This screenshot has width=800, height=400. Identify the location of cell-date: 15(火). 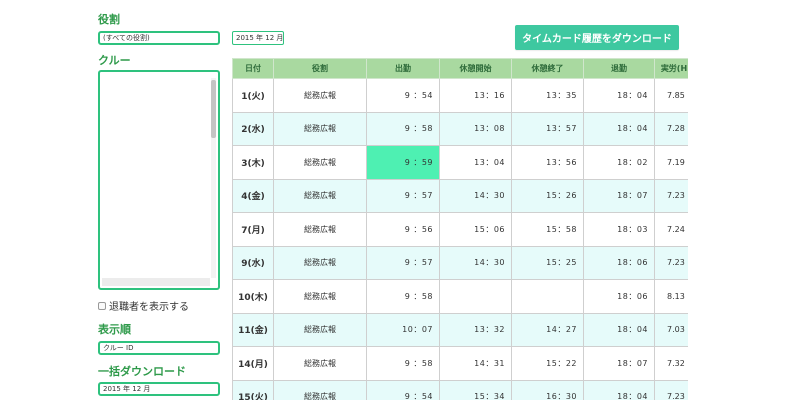
(253, 389).